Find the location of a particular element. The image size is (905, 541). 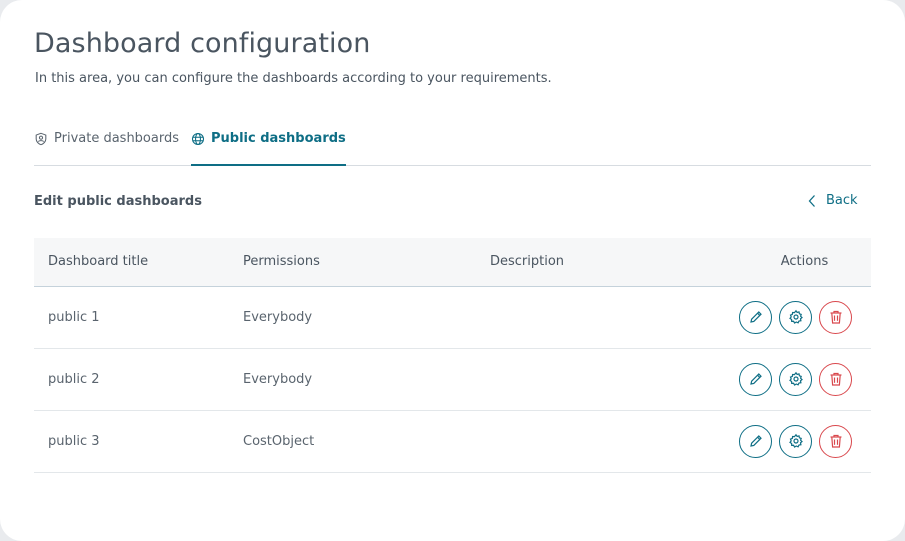

cell-dashboard-title: public 1 is located at coordinates (74, 317).